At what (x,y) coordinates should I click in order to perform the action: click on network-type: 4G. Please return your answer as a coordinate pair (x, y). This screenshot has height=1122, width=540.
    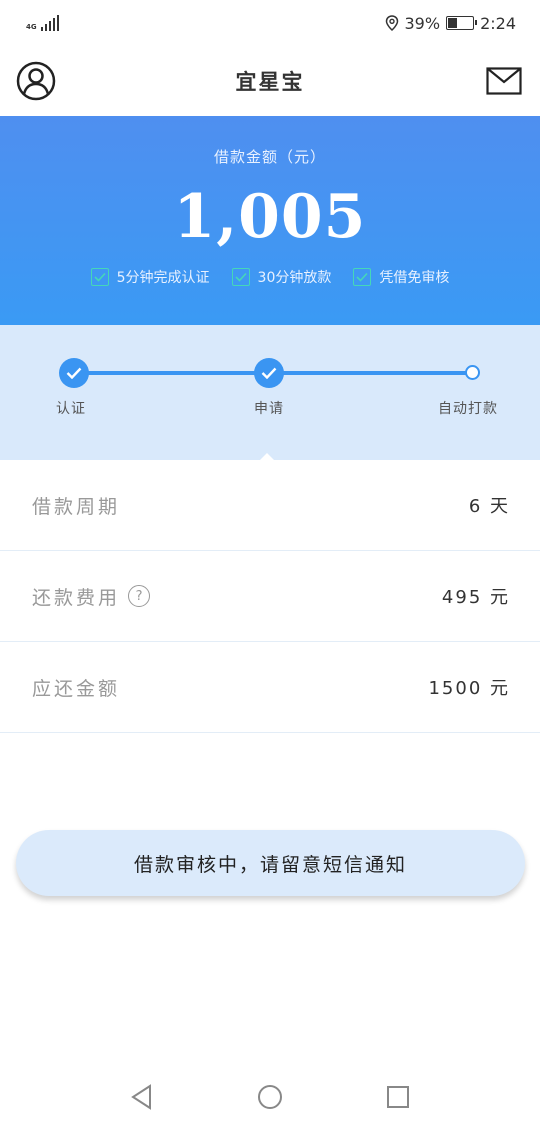
    Looking at the image, I should click on (31, 27).